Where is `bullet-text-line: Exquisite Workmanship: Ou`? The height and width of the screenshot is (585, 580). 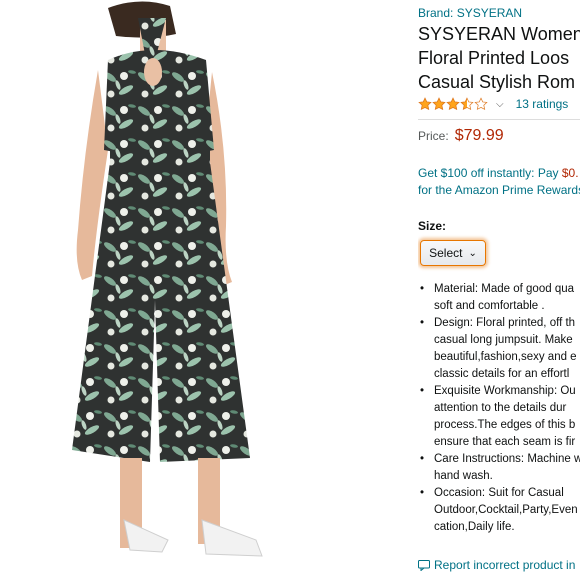
bullet-text-line: Exquisite Workmanship: Ou is located at coordinates (505, 391).